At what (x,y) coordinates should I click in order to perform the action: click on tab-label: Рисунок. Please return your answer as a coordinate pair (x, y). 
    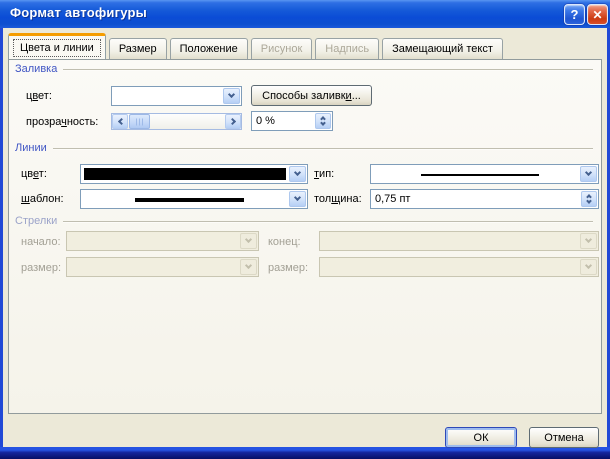
    Looking at the image, I should click on (281, 49).